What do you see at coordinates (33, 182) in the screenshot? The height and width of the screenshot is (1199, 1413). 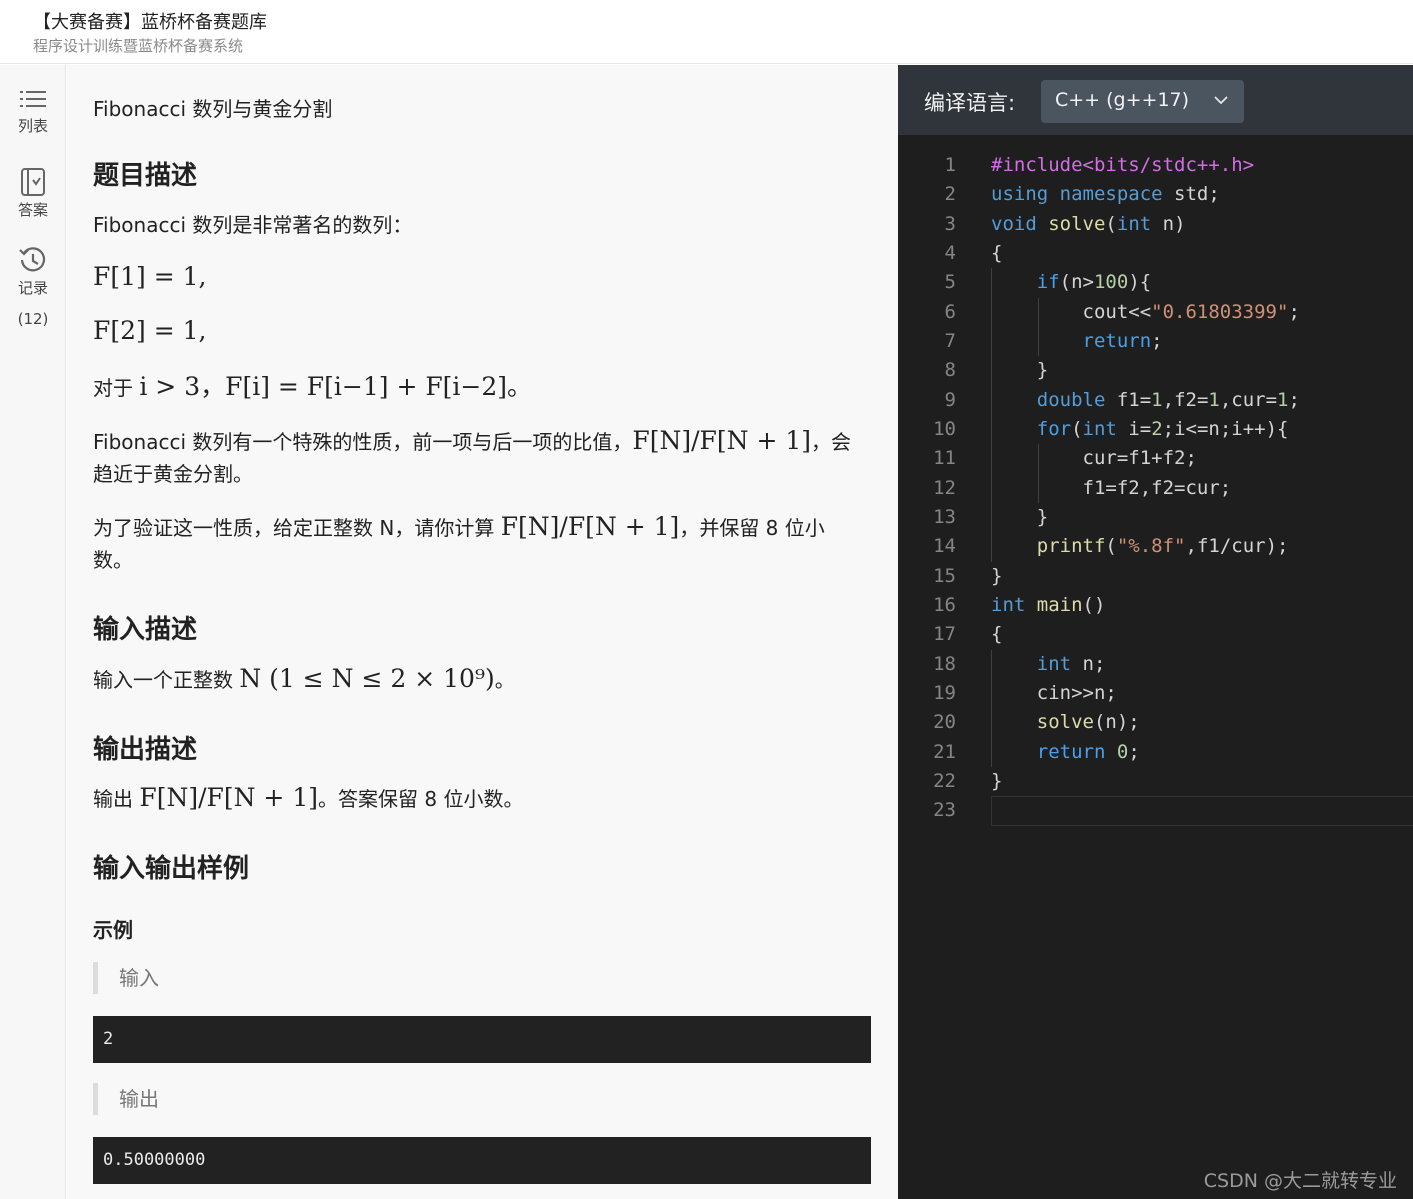 I see `answer-book-icon` at bounding box center [33, 182].